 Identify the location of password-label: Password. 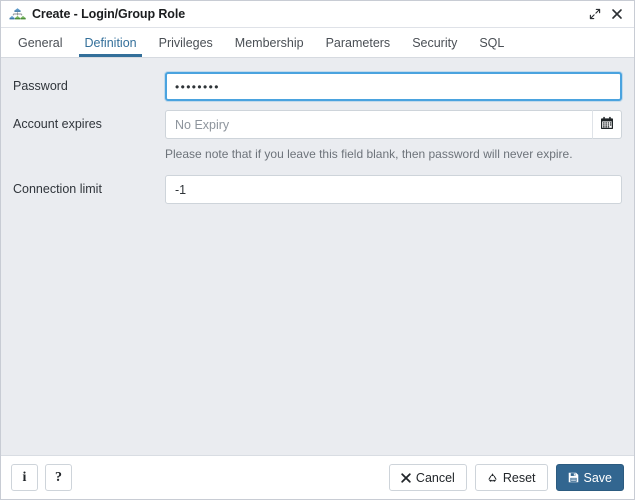
(40, 86).